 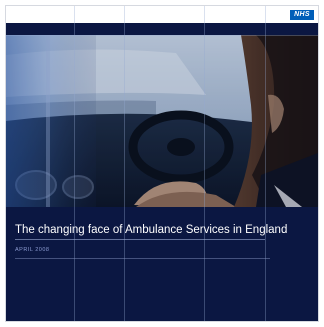 What do you see at coordinates (32, 250) in the screenshot?
I see `report-date: APRIL 2008` at bounding box center [32, 250].